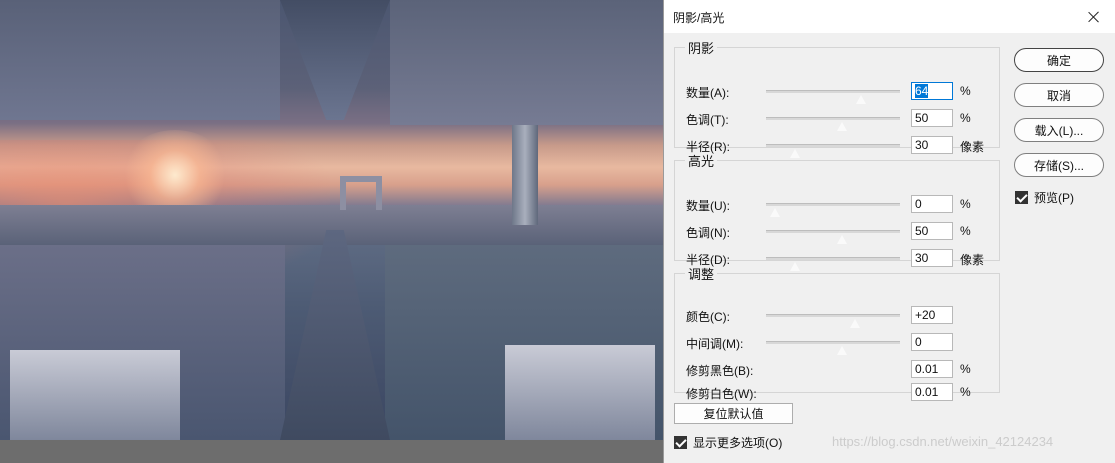  Describe the element at coordinates (701, 161) in the screenshot. I see `highlights-legend: 高光` at that location.